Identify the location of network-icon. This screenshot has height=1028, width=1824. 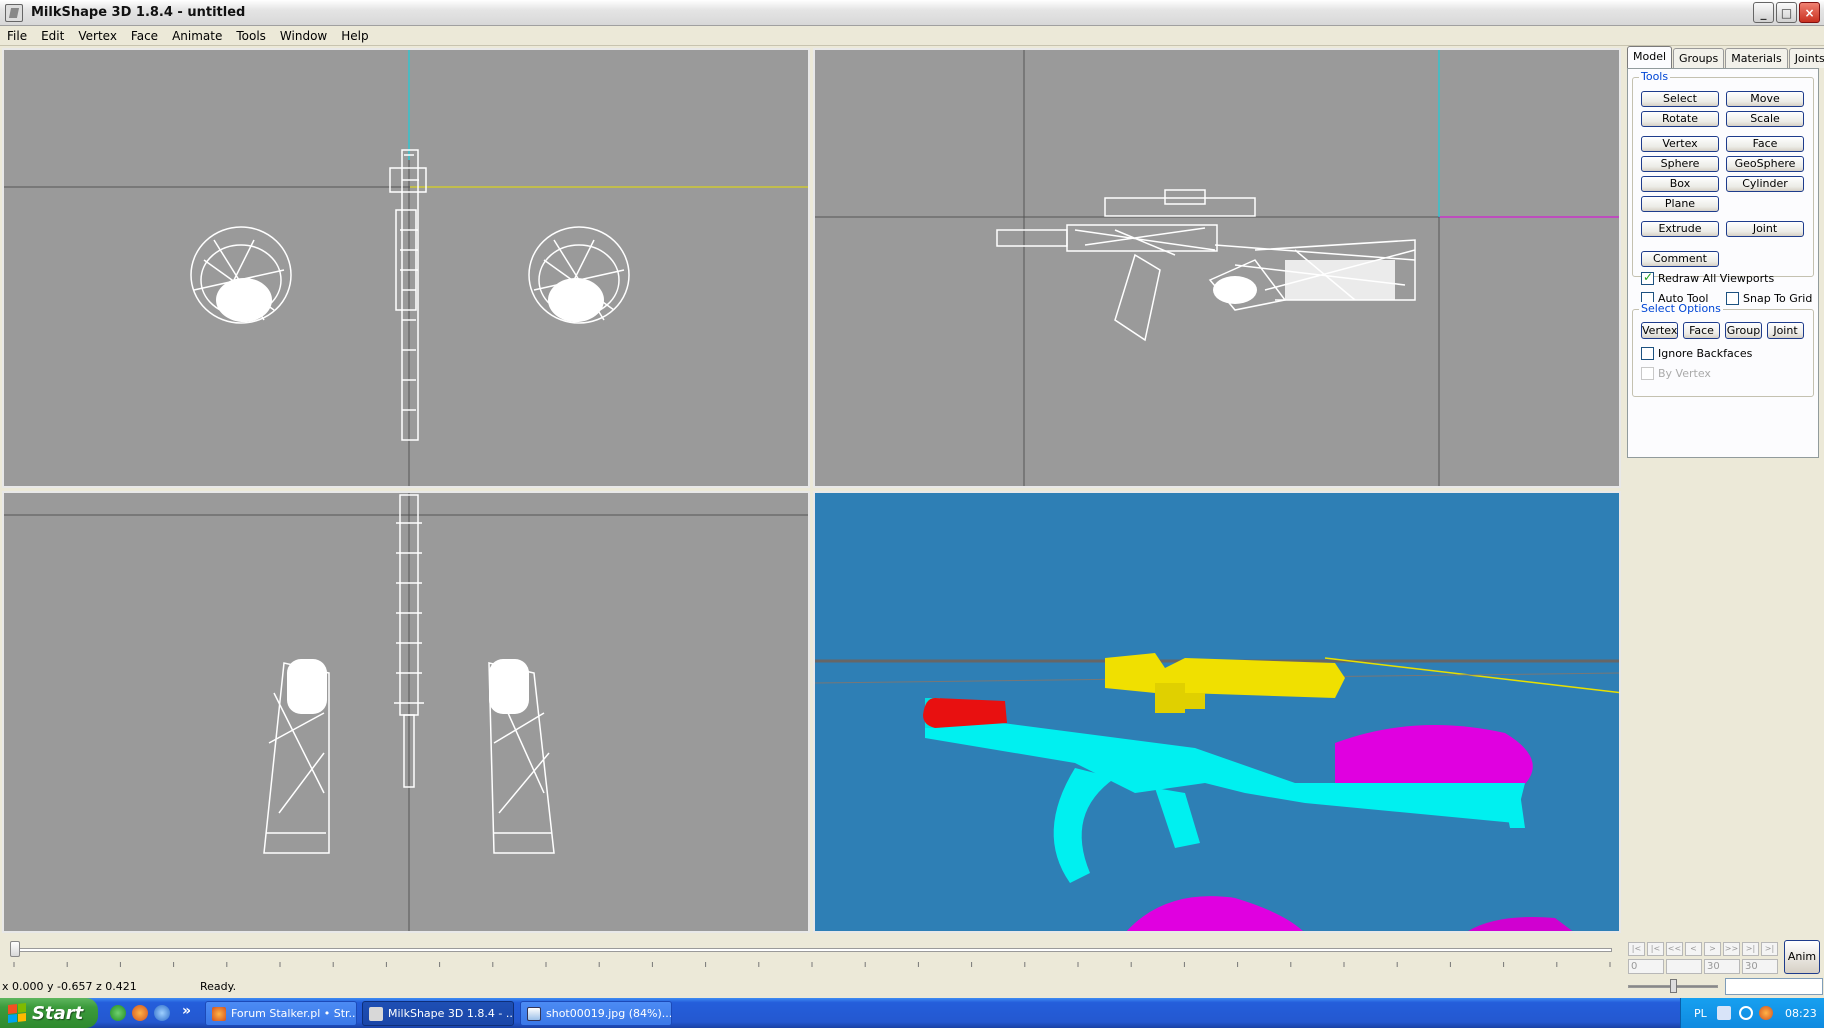
(1746, 1013).